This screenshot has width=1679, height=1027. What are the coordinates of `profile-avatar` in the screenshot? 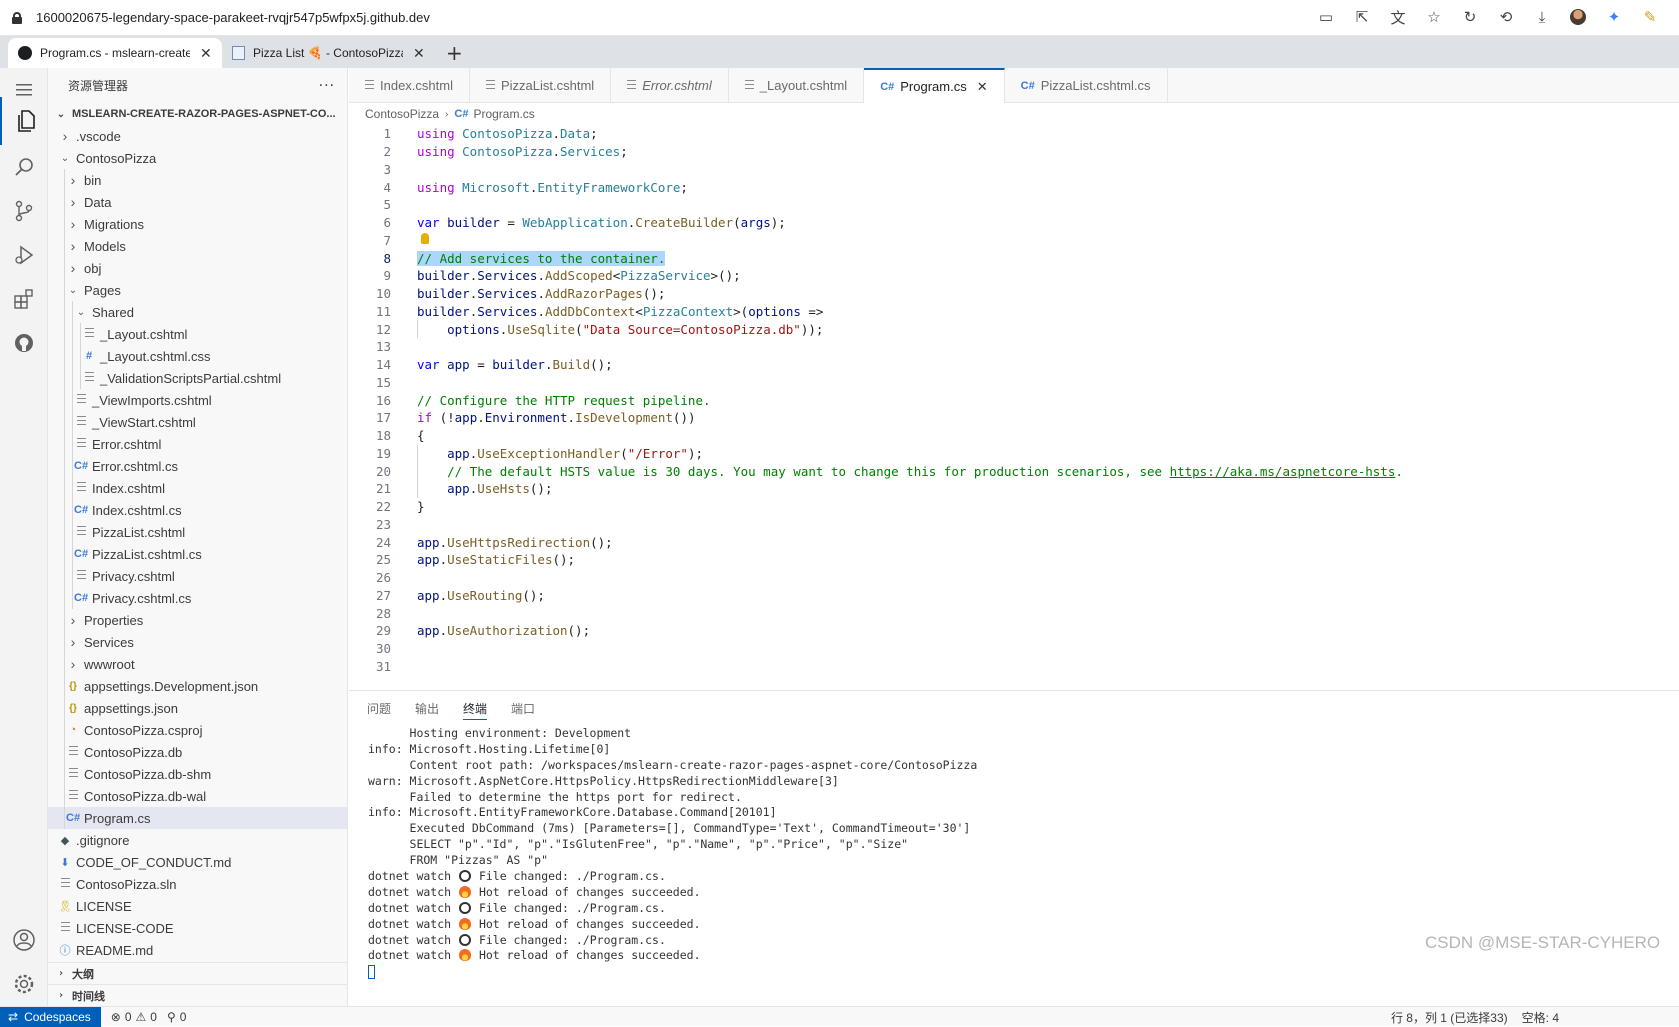 It's located at (1578, 17).